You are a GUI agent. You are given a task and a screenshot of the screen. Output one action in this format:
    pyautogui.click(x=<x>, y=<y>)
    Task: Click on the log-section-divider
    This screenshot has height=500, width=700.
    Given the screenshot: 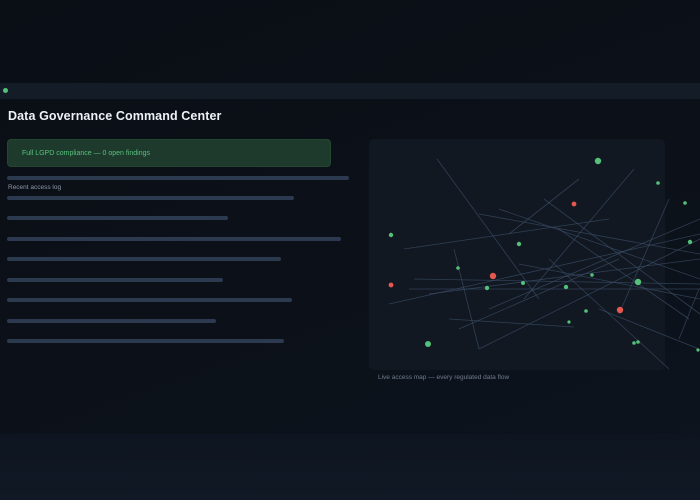 What is the action you would take?
    pyautogui.click(x=178, y=178)
    